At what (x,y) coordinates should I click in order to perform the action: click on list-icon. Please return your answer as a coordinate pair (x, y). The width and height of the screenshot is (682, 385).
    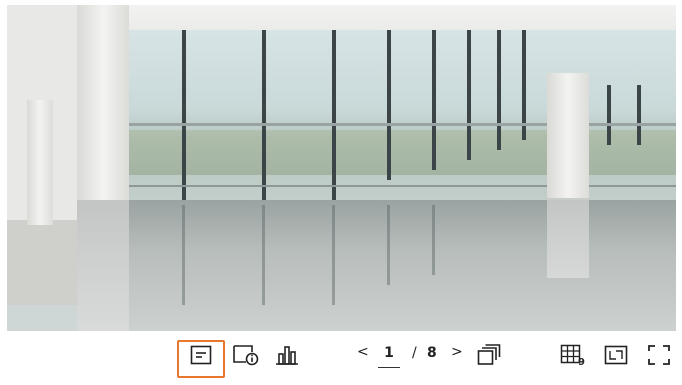
    Looking at the image, I should click on (201, 355).